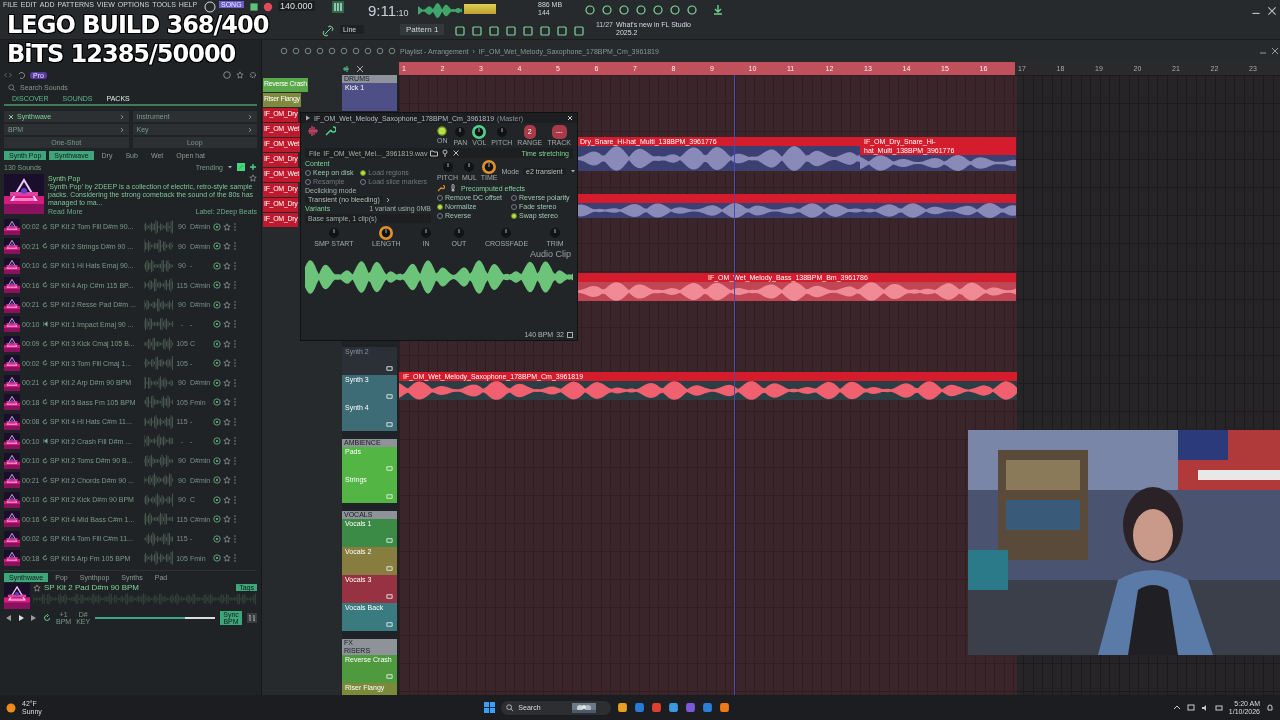 This screenshot has width=1280, height=720. I want to click on play-icon, so click(21, 618).